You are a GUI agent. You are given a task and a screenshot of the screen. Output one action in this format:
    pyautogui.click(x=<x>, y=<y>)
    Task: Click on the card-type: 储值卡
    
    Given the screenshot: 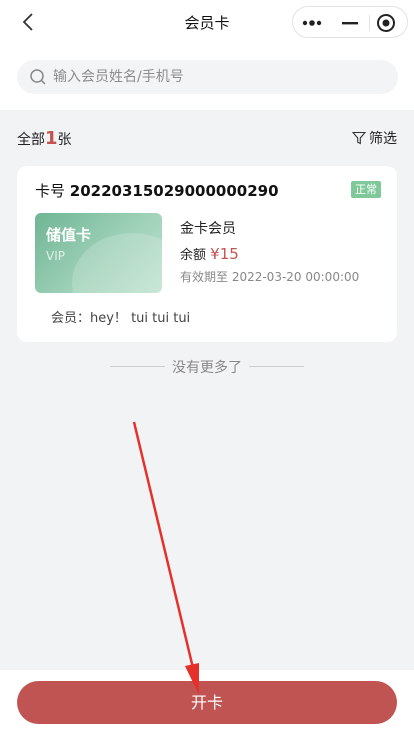 What is the action you would take?
    pyautogui.click(x=69, y=235)
    